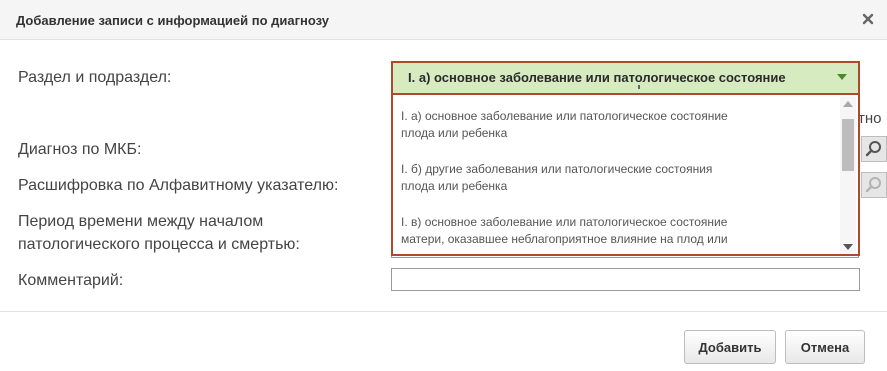 This screenshot has width=887, height=371. I want to click on close-button, so click(868, 19).